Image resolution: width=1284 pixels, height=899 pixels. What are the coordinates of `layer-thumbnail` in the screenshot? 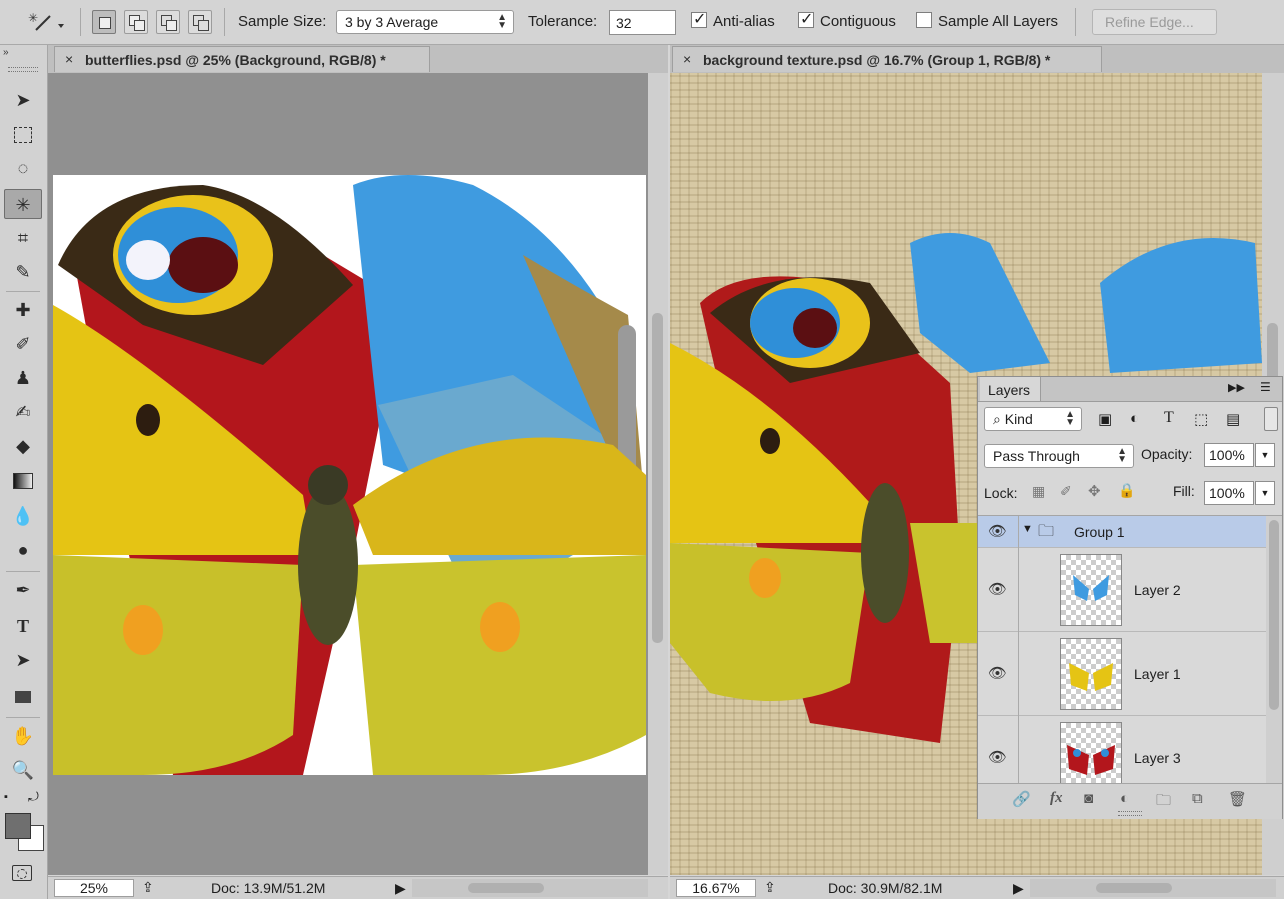 It's located at (1091, 590).